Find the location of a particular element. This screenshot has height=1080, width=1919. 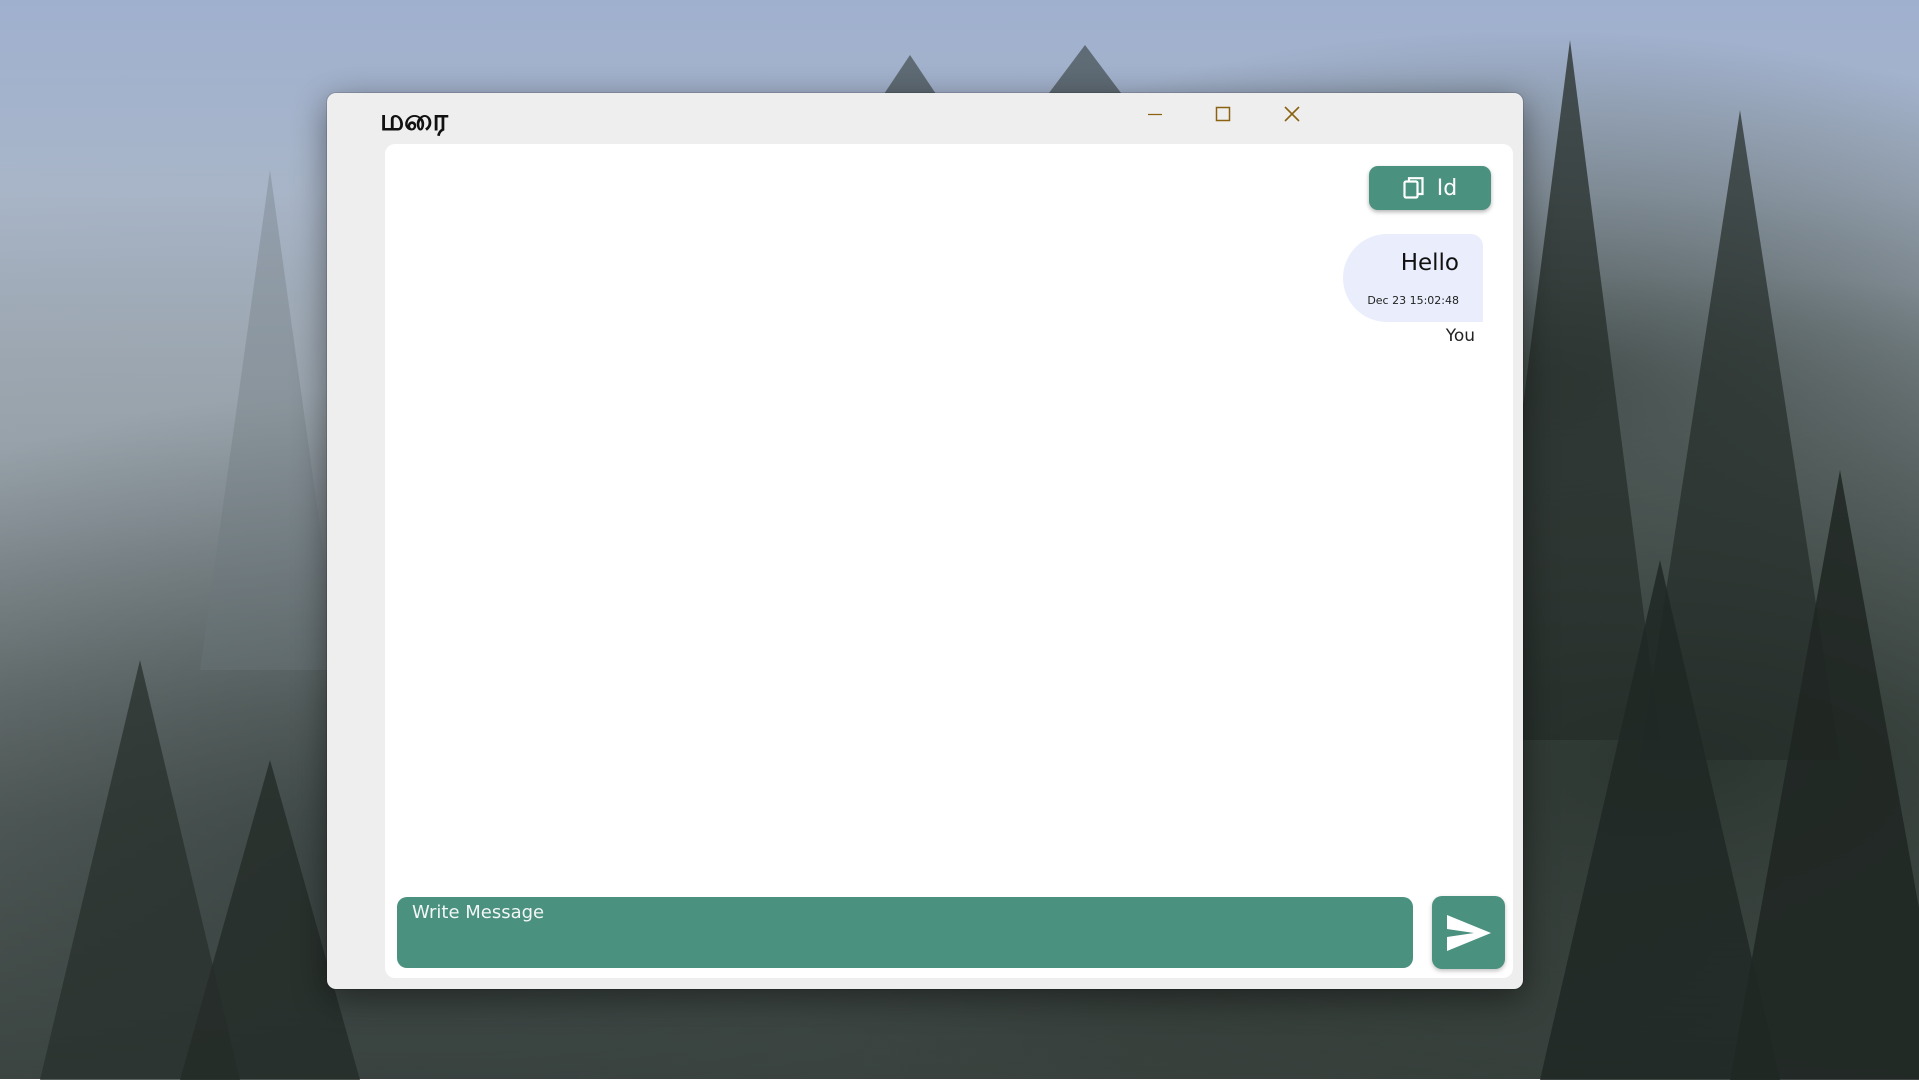

message-timestamp: Dec 23 15:02:48 is located at coordinates (1413, 300).